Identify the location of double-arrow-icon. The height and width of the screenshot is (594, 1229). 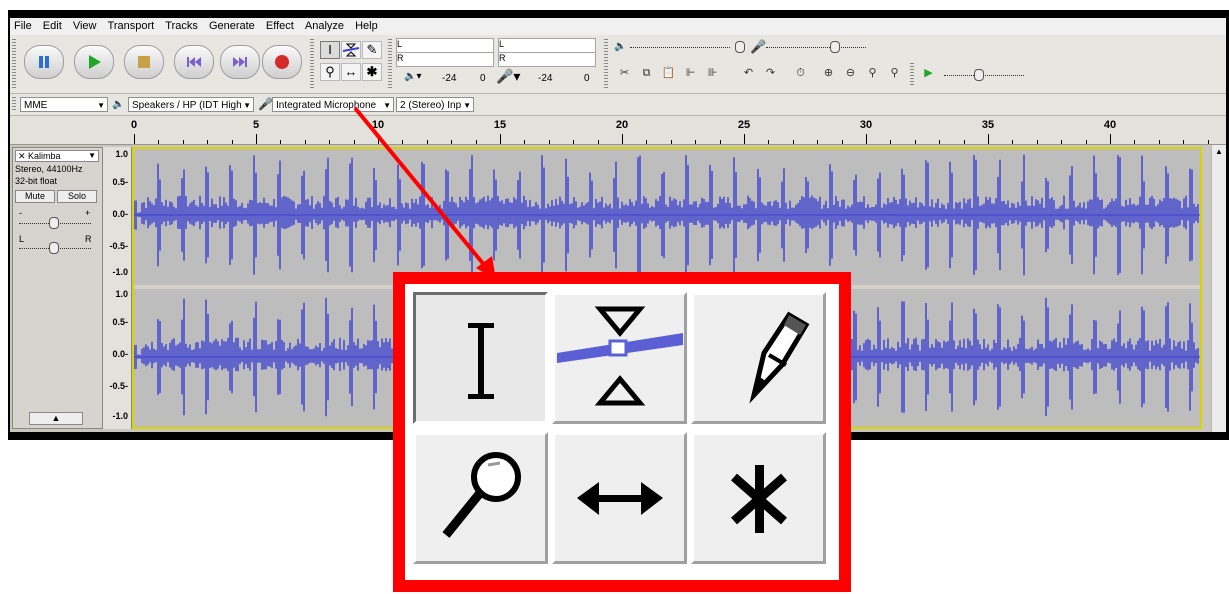
(620, 498).